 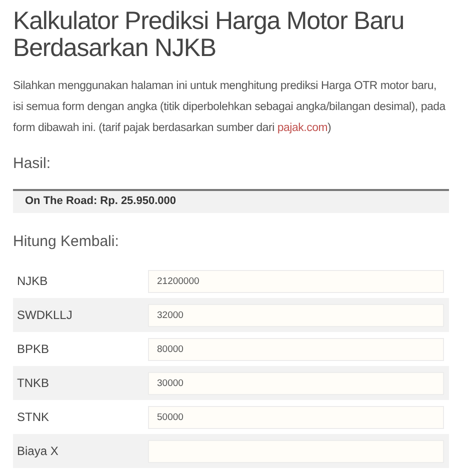 What do you see at coordinates (296, 349) in the screenshot?
I see `input-field: 80000` at bounding box center [296, 349].